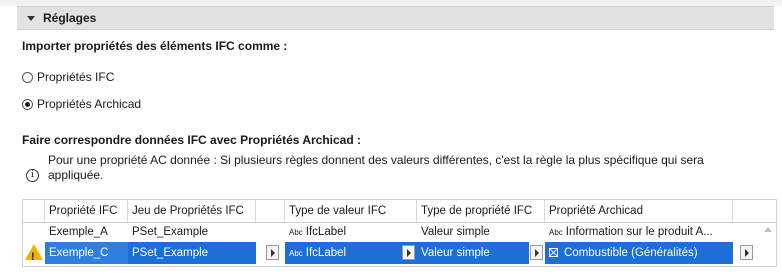  I want to click on scroll-up-icon, so click(768, 229).